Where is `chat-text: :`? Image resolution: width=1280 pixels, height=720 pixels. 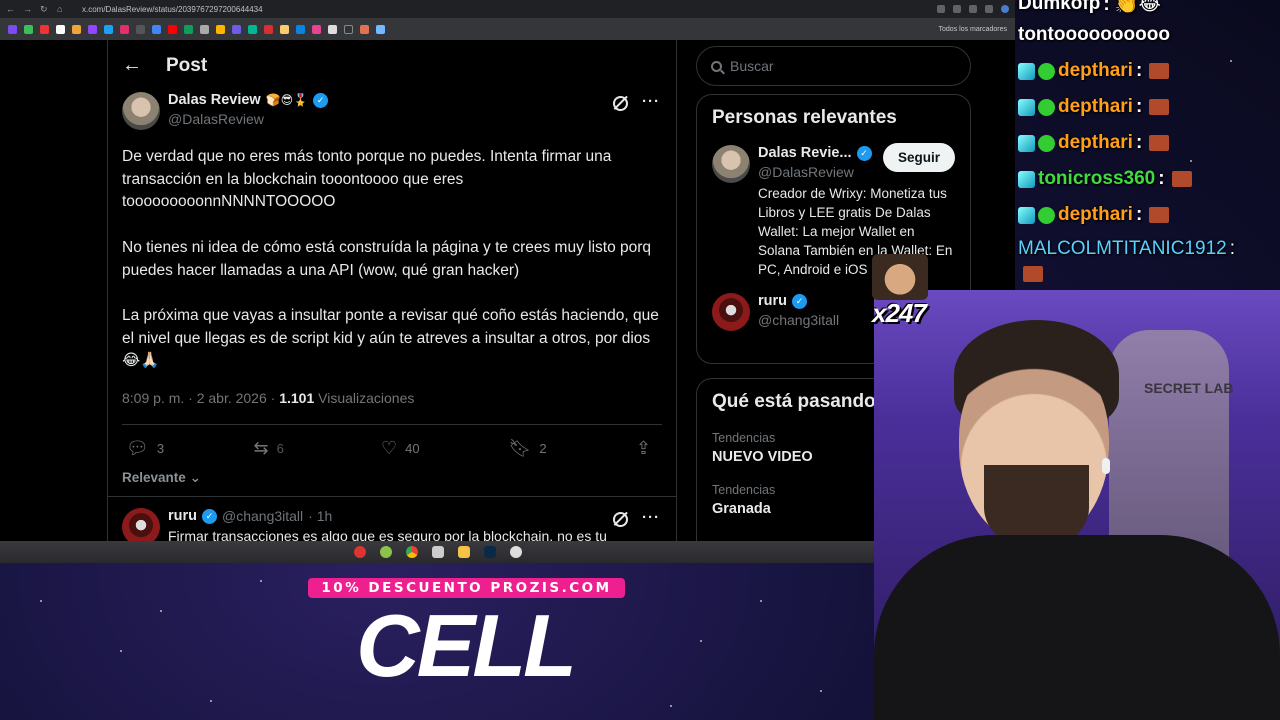
chat-text: : is located at coordinates (1139, 70).